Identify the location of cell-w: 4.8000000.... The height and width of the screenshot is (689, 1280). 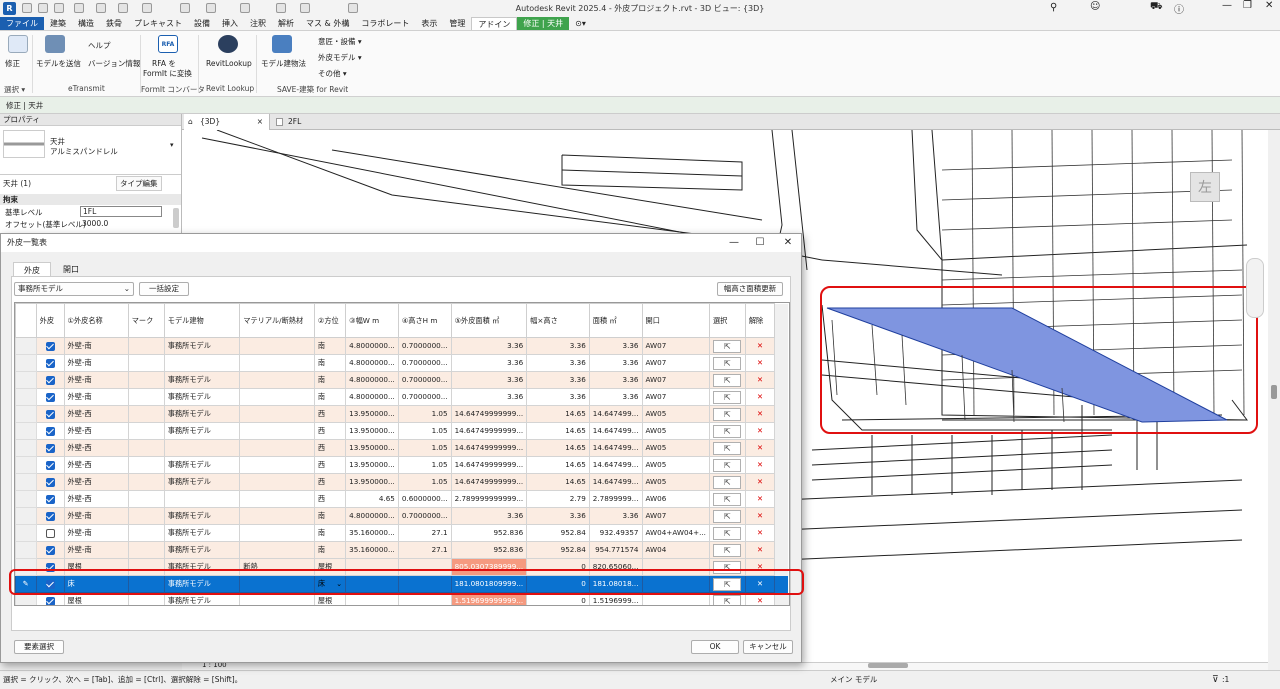
(372, 346).